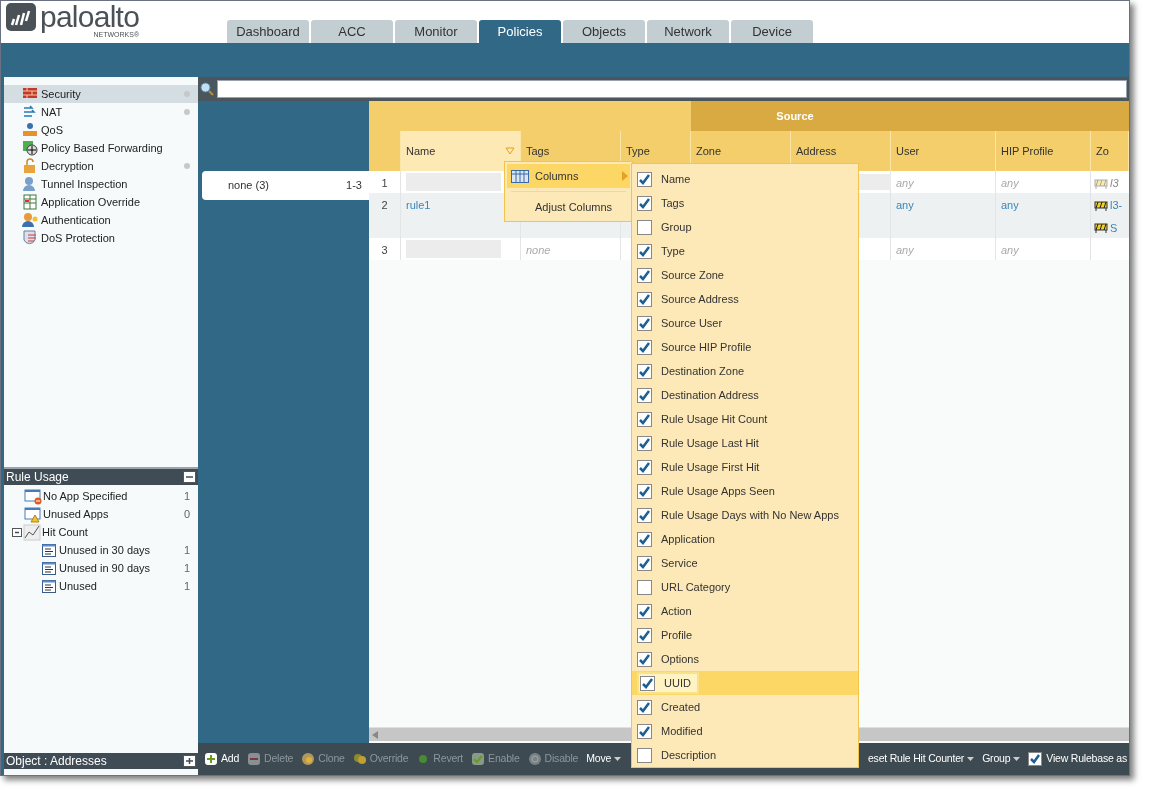 The width and height of the screenshot is (1153, 810). Describe the element at coordinates (677, 635) in the screenshot. I see `label: Profile` at that location.